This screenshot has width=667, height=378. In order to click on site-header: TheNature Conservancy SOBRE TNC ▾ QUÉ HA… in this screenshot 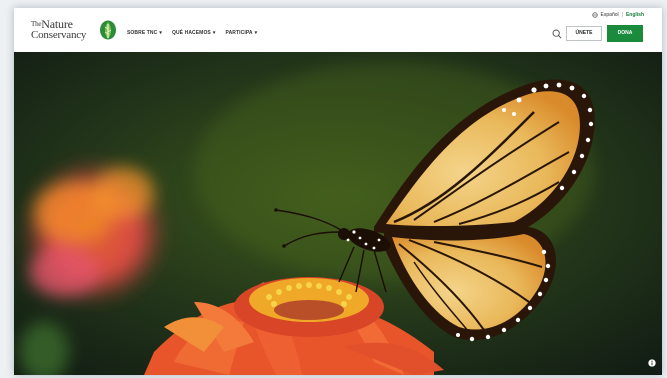, I will do `click(338, 30)`.